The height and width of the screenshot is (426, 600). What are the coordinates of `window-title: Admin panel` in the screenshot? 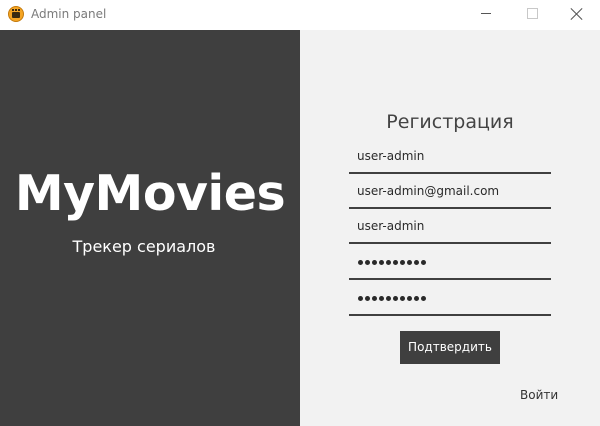 It's located at (69, 14).